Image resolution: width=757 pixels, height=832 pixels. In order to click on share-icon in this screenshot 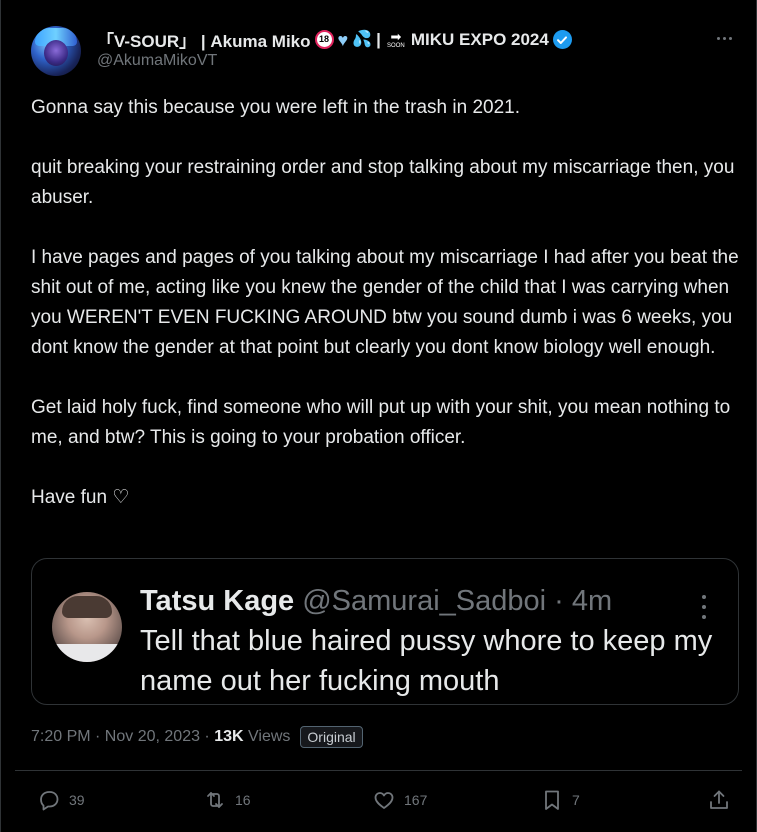, I will do `click(719, 799)`.